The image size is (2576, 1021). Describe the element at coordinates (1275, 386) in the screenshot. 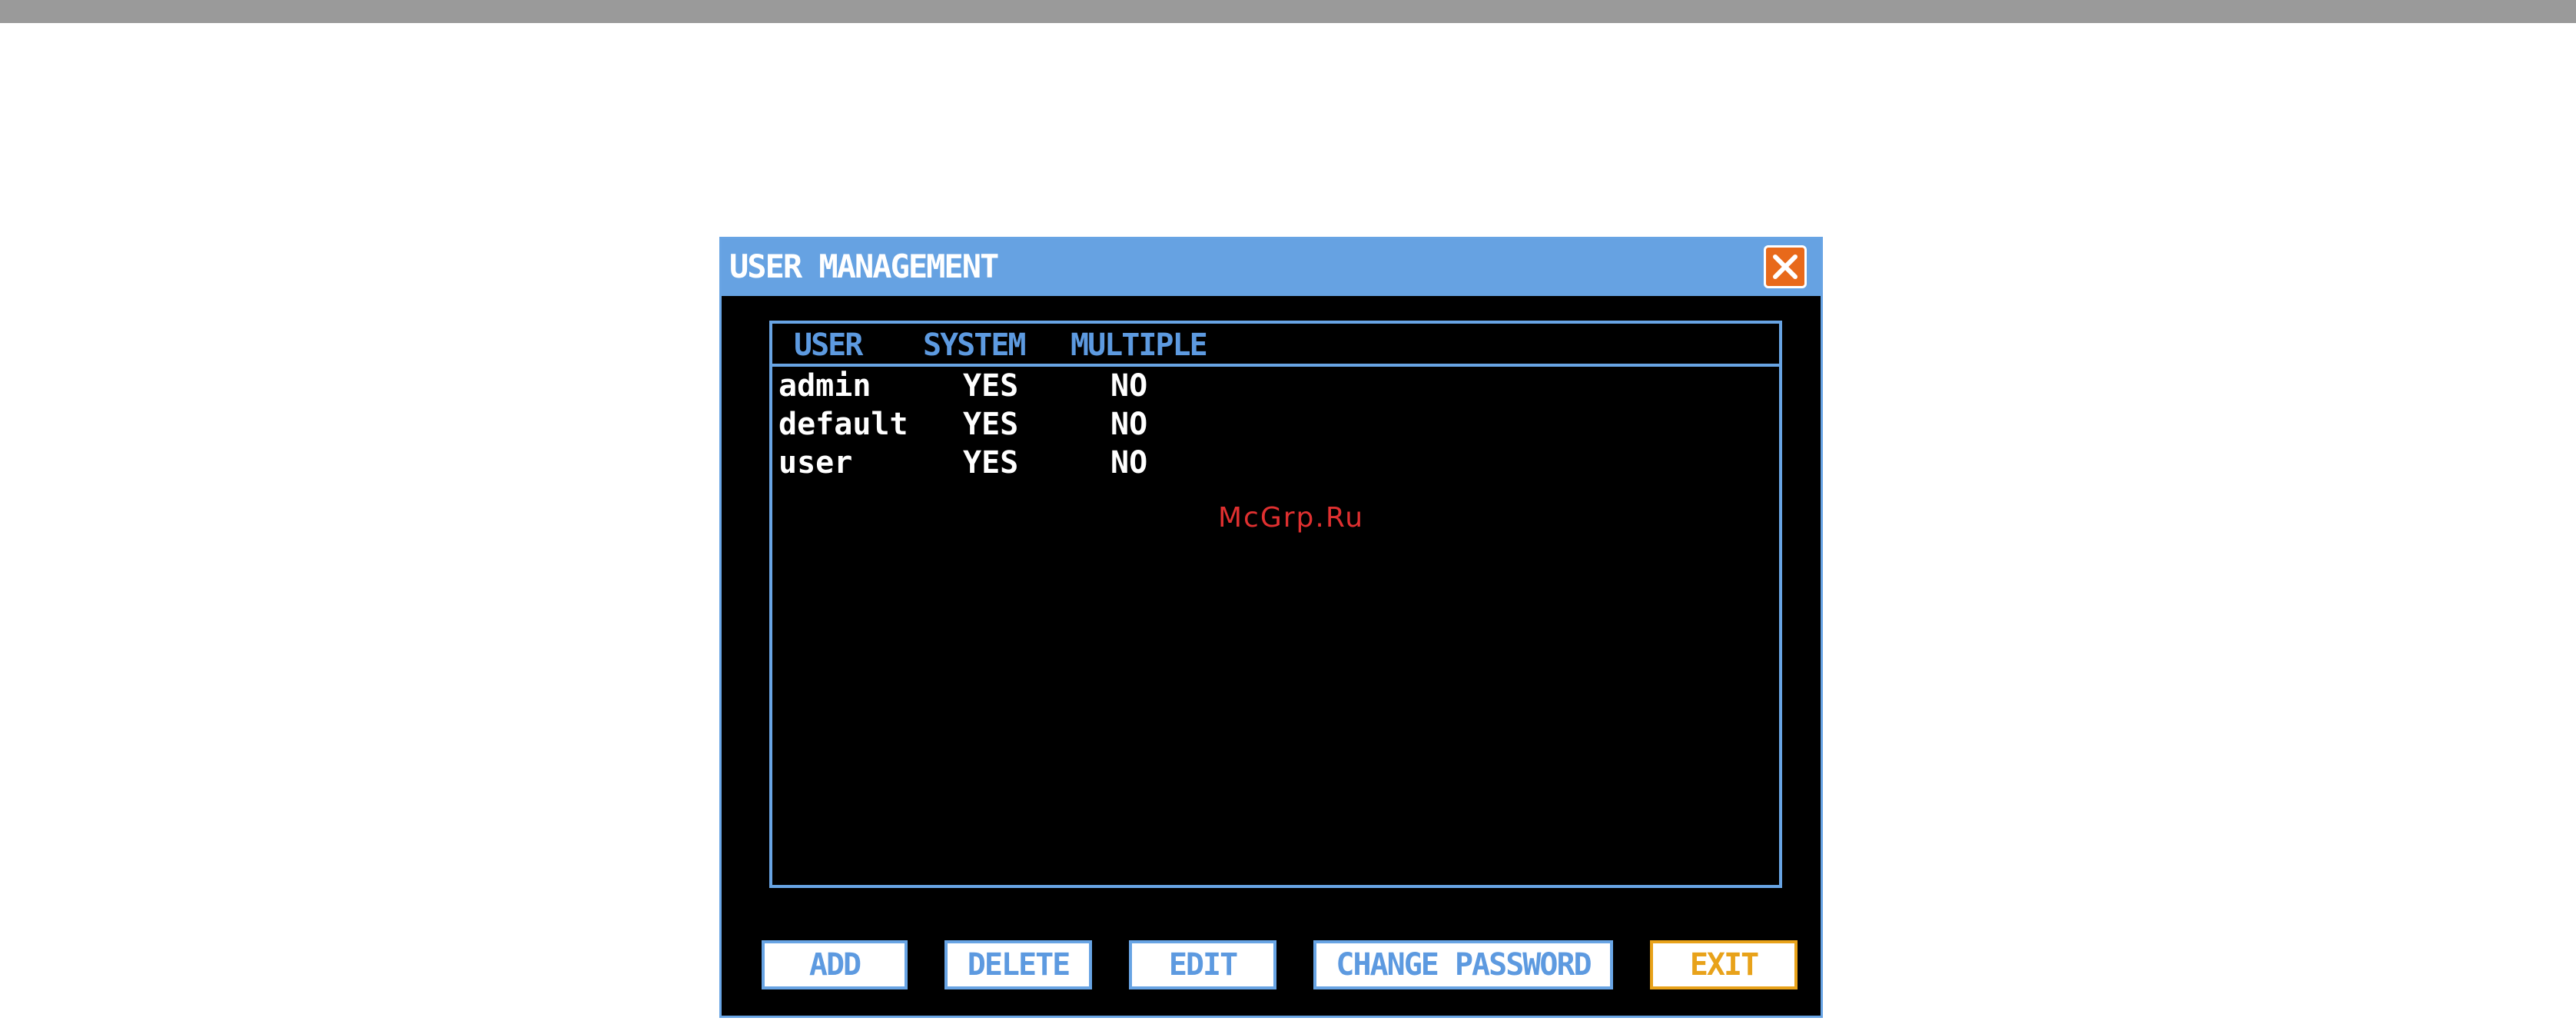

I see `table-row: admin YES NO` at that location.